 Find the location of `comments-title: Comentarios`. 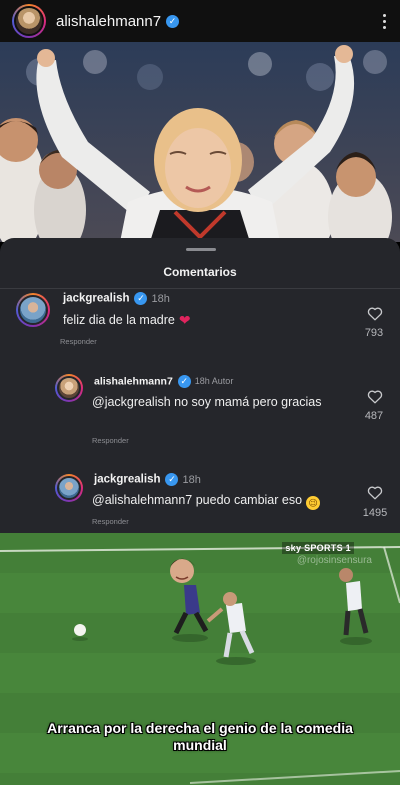

comments-title: Comentarios is located at coordinates (200, 272).